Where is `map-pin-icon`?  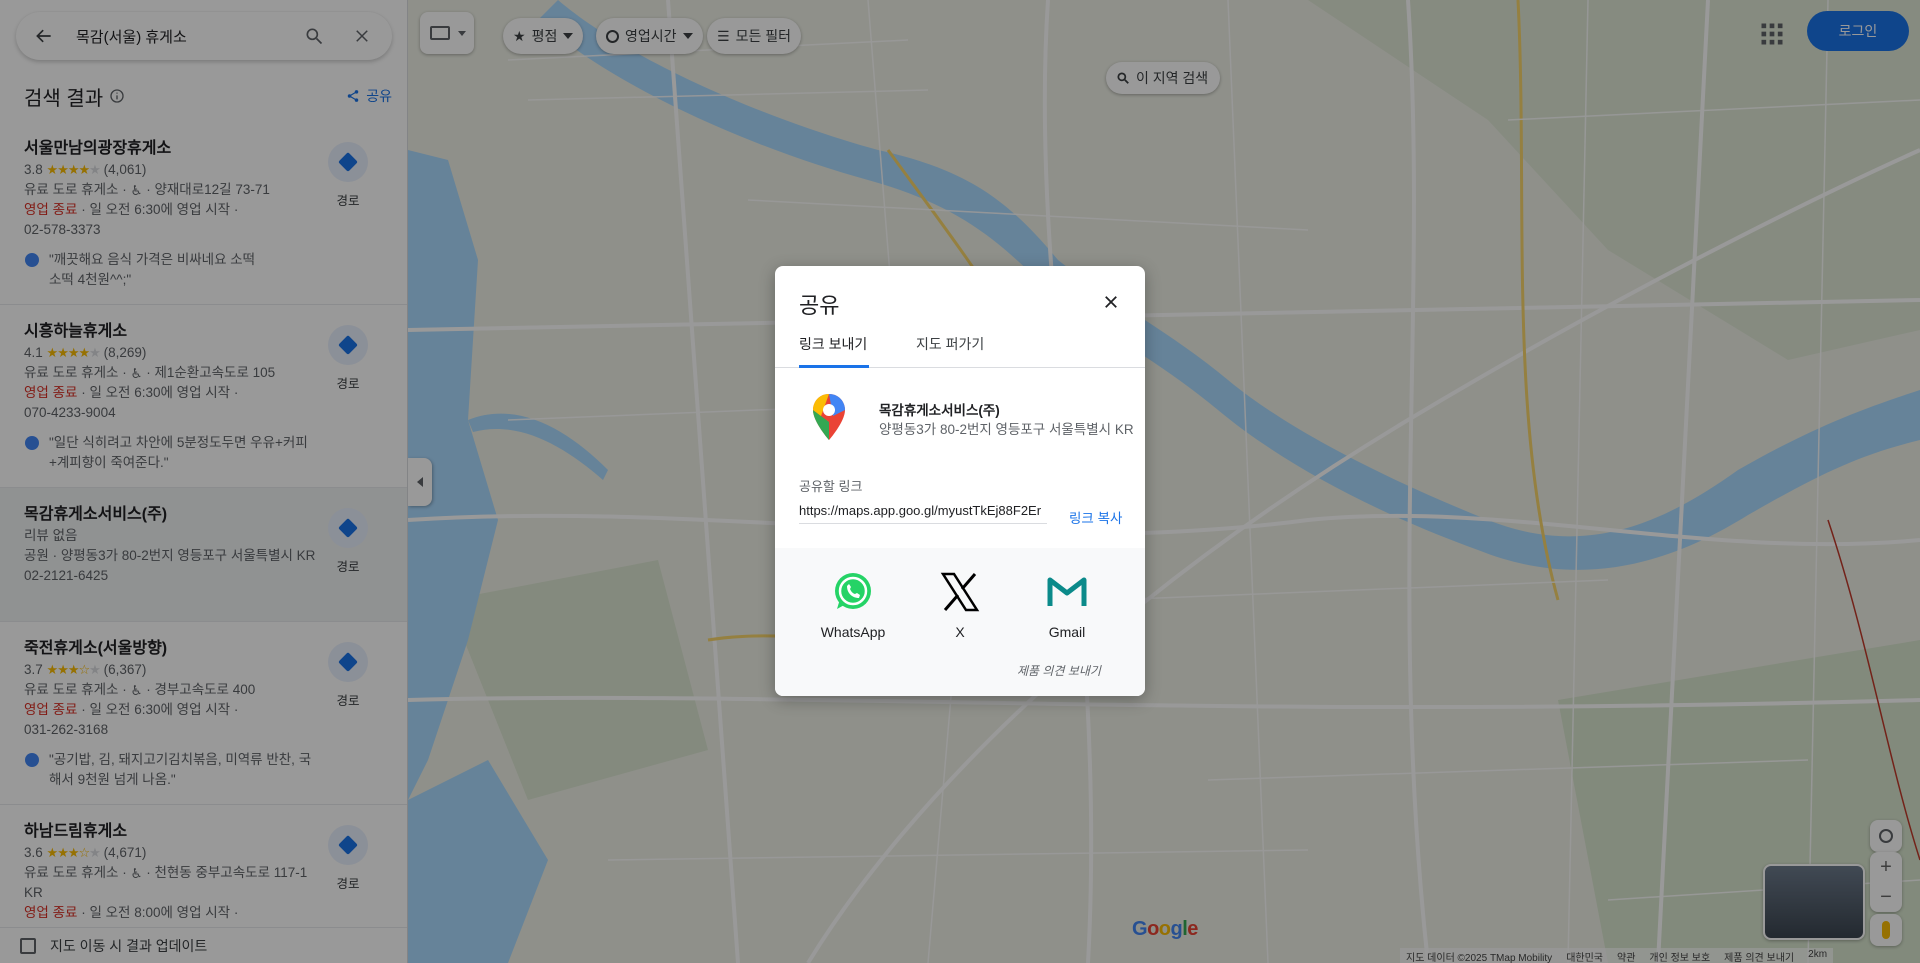
map-pin-icon is located at coordinates (829, 417).